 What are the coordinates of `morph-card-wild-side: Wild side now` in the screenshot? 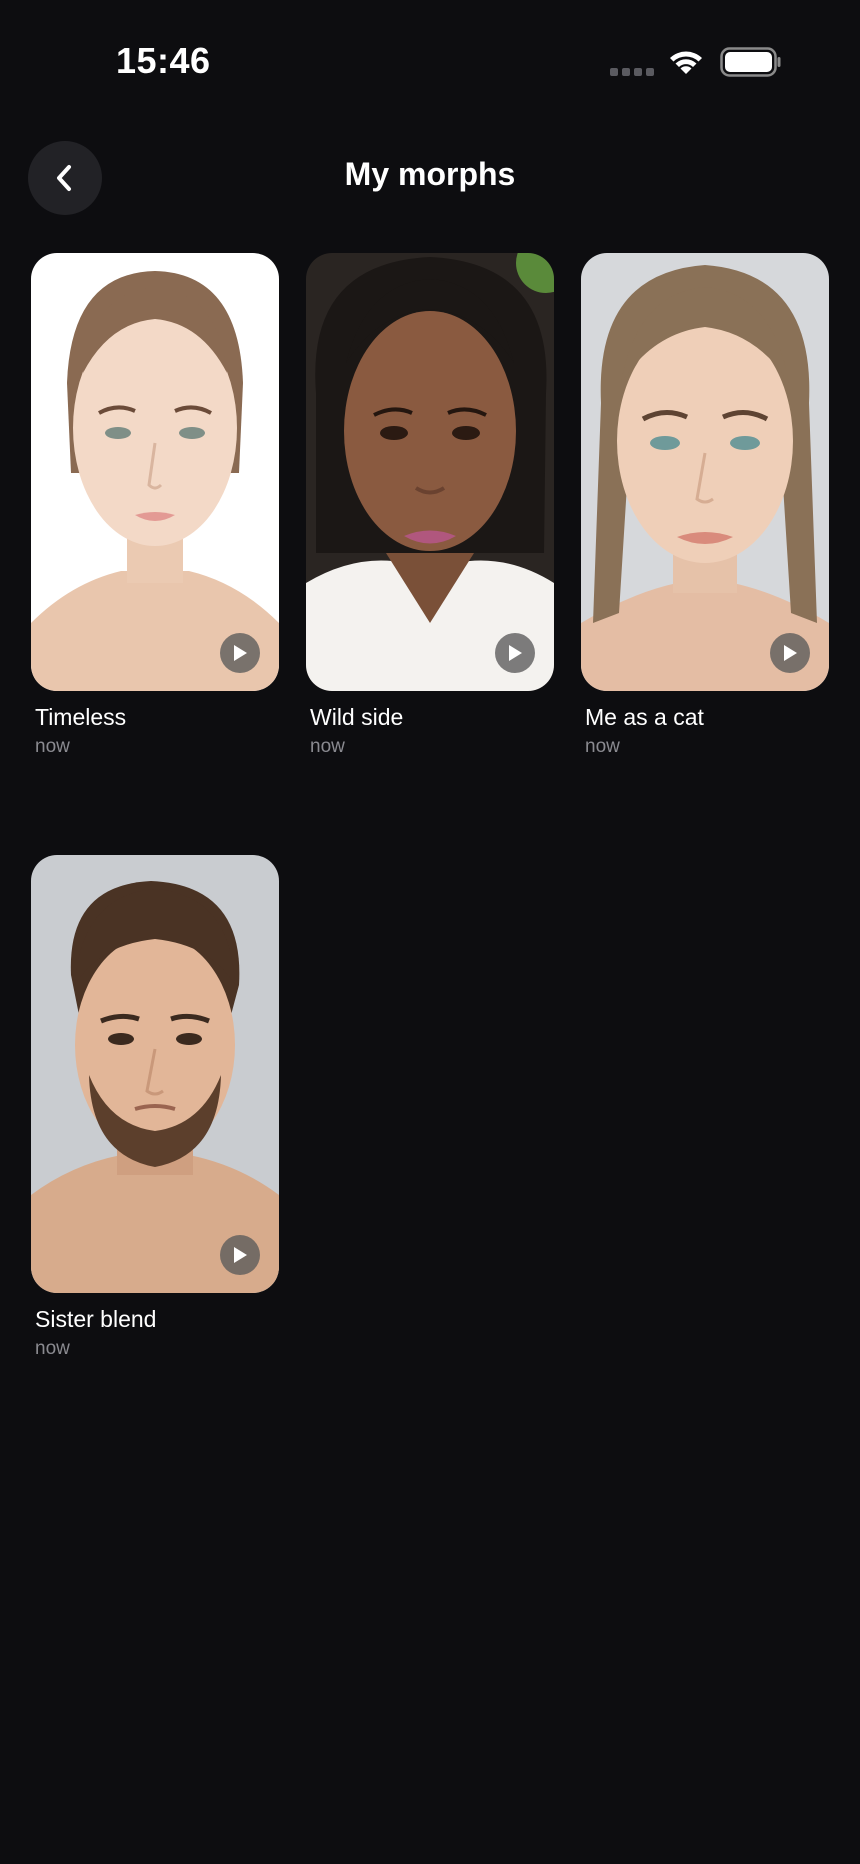 It's located at (430, 505).